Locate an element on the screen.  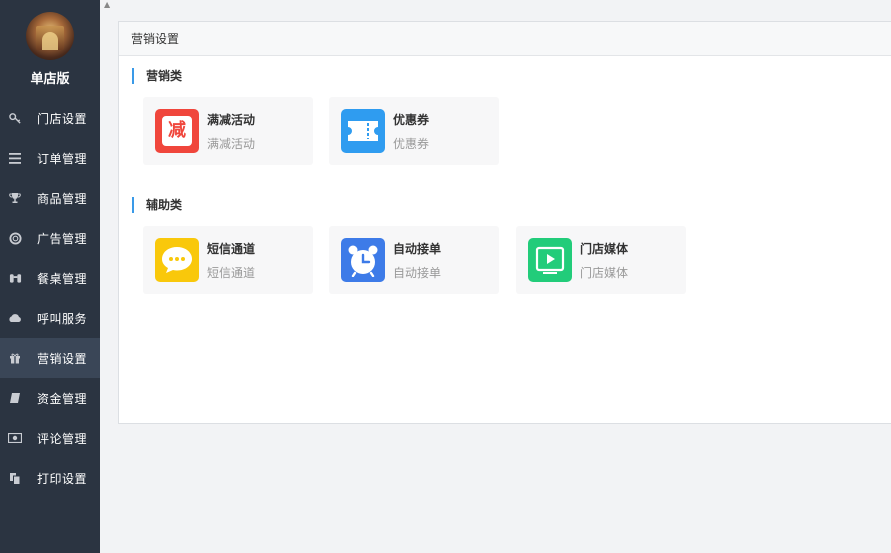
card-store-media: 门店媒体 门店媒体 is located at coordinates (601, 260).